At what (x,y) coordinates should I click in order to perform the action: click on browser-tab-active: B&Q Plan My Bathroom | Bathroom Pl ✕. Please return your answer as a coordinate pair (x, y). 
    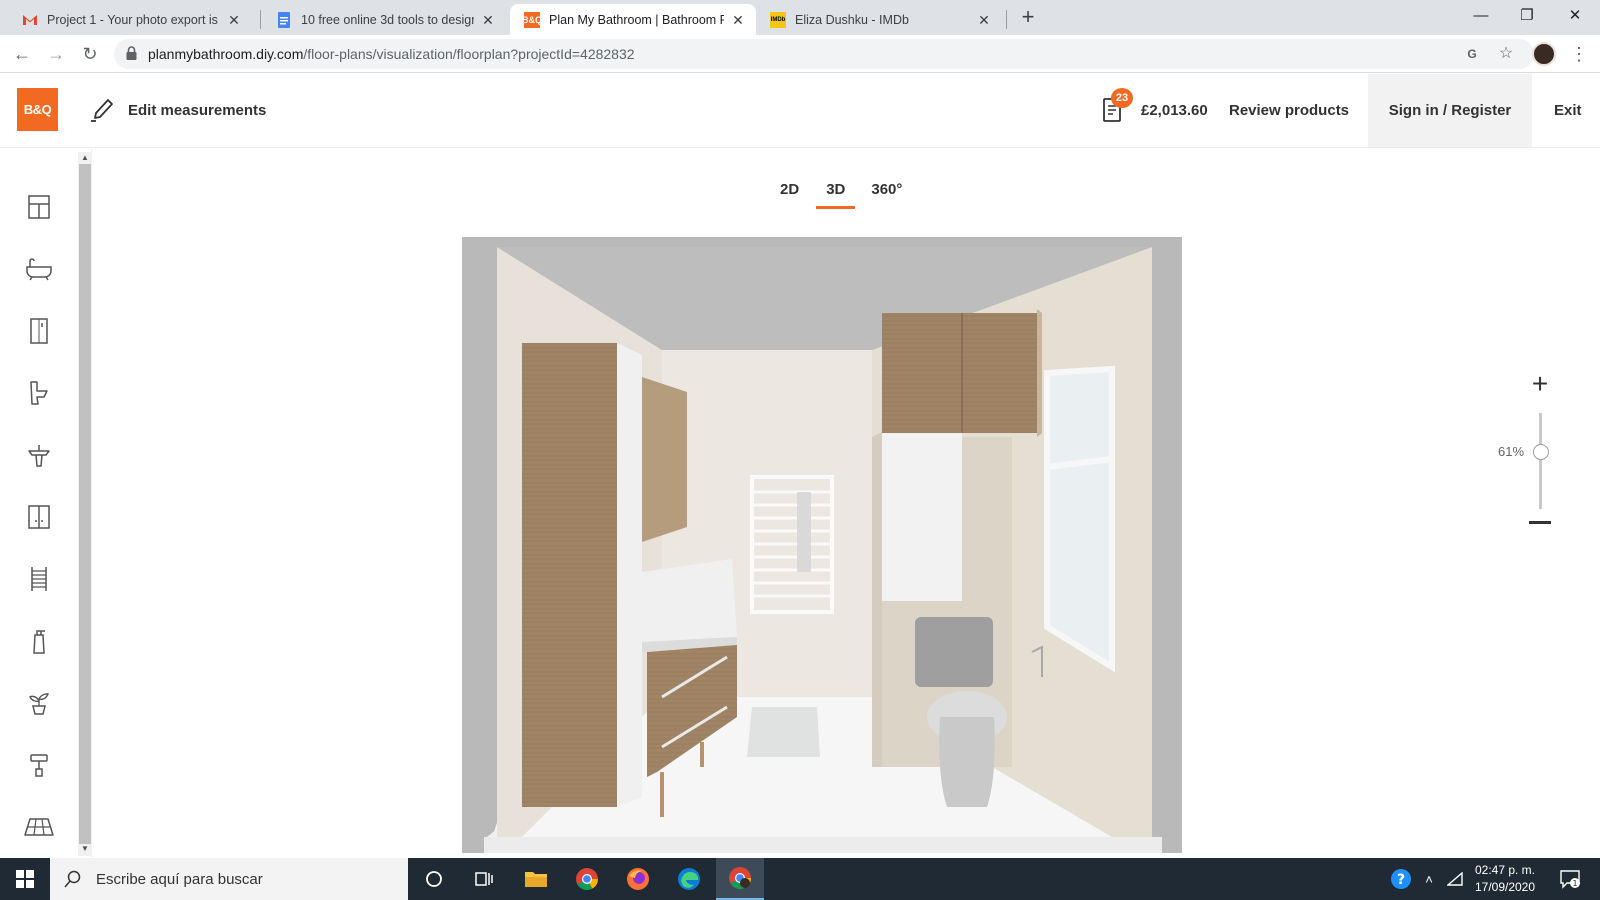
    Looking at the image, I should click on (633, 19).